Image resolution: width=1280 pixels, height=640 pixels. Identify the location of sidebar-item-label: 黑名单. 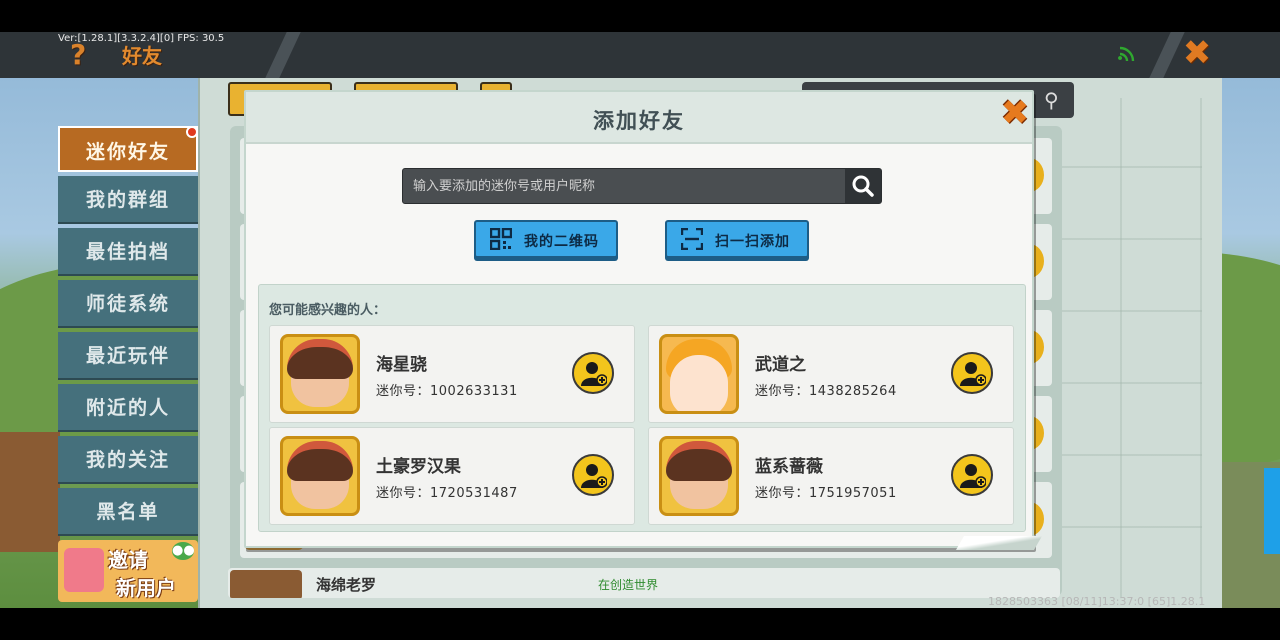
(128, 512).